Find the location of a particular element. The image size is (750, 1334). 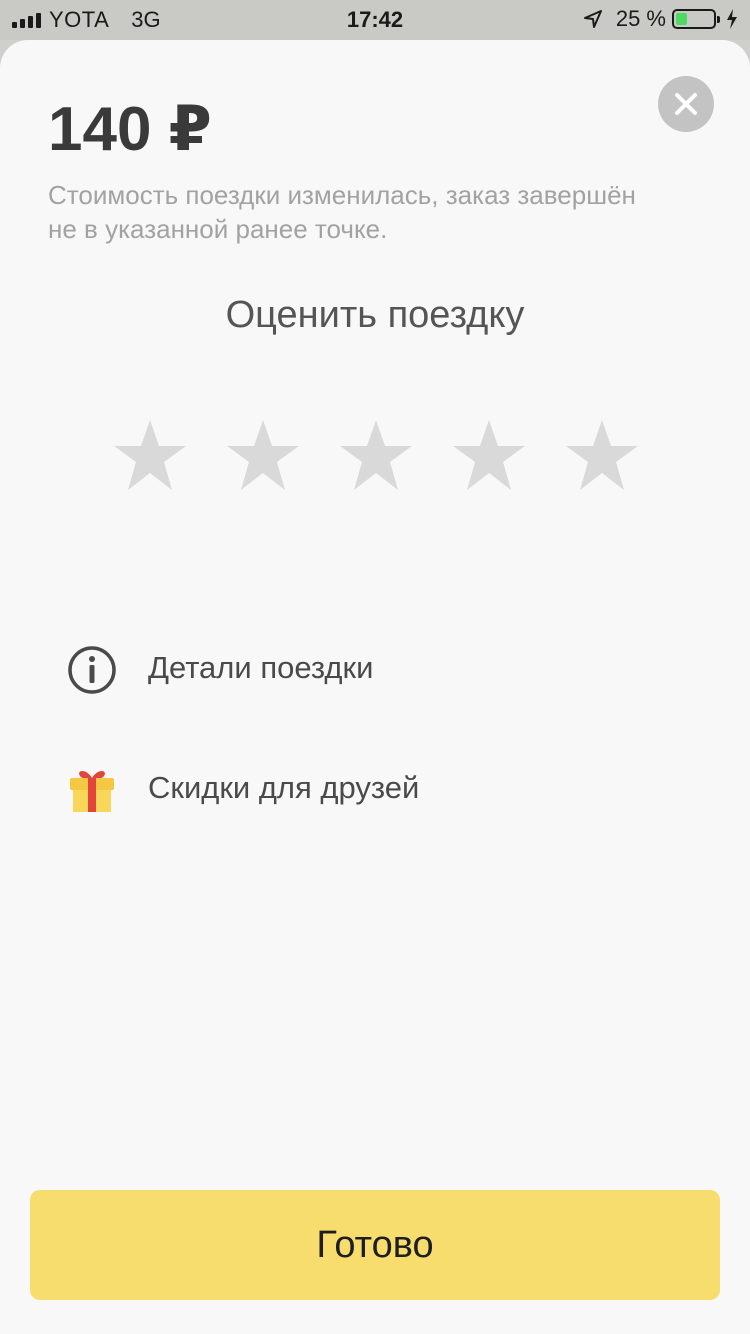

status-bar: YOTA 3G 17:42 25 % is located at coordinates (375, 20).